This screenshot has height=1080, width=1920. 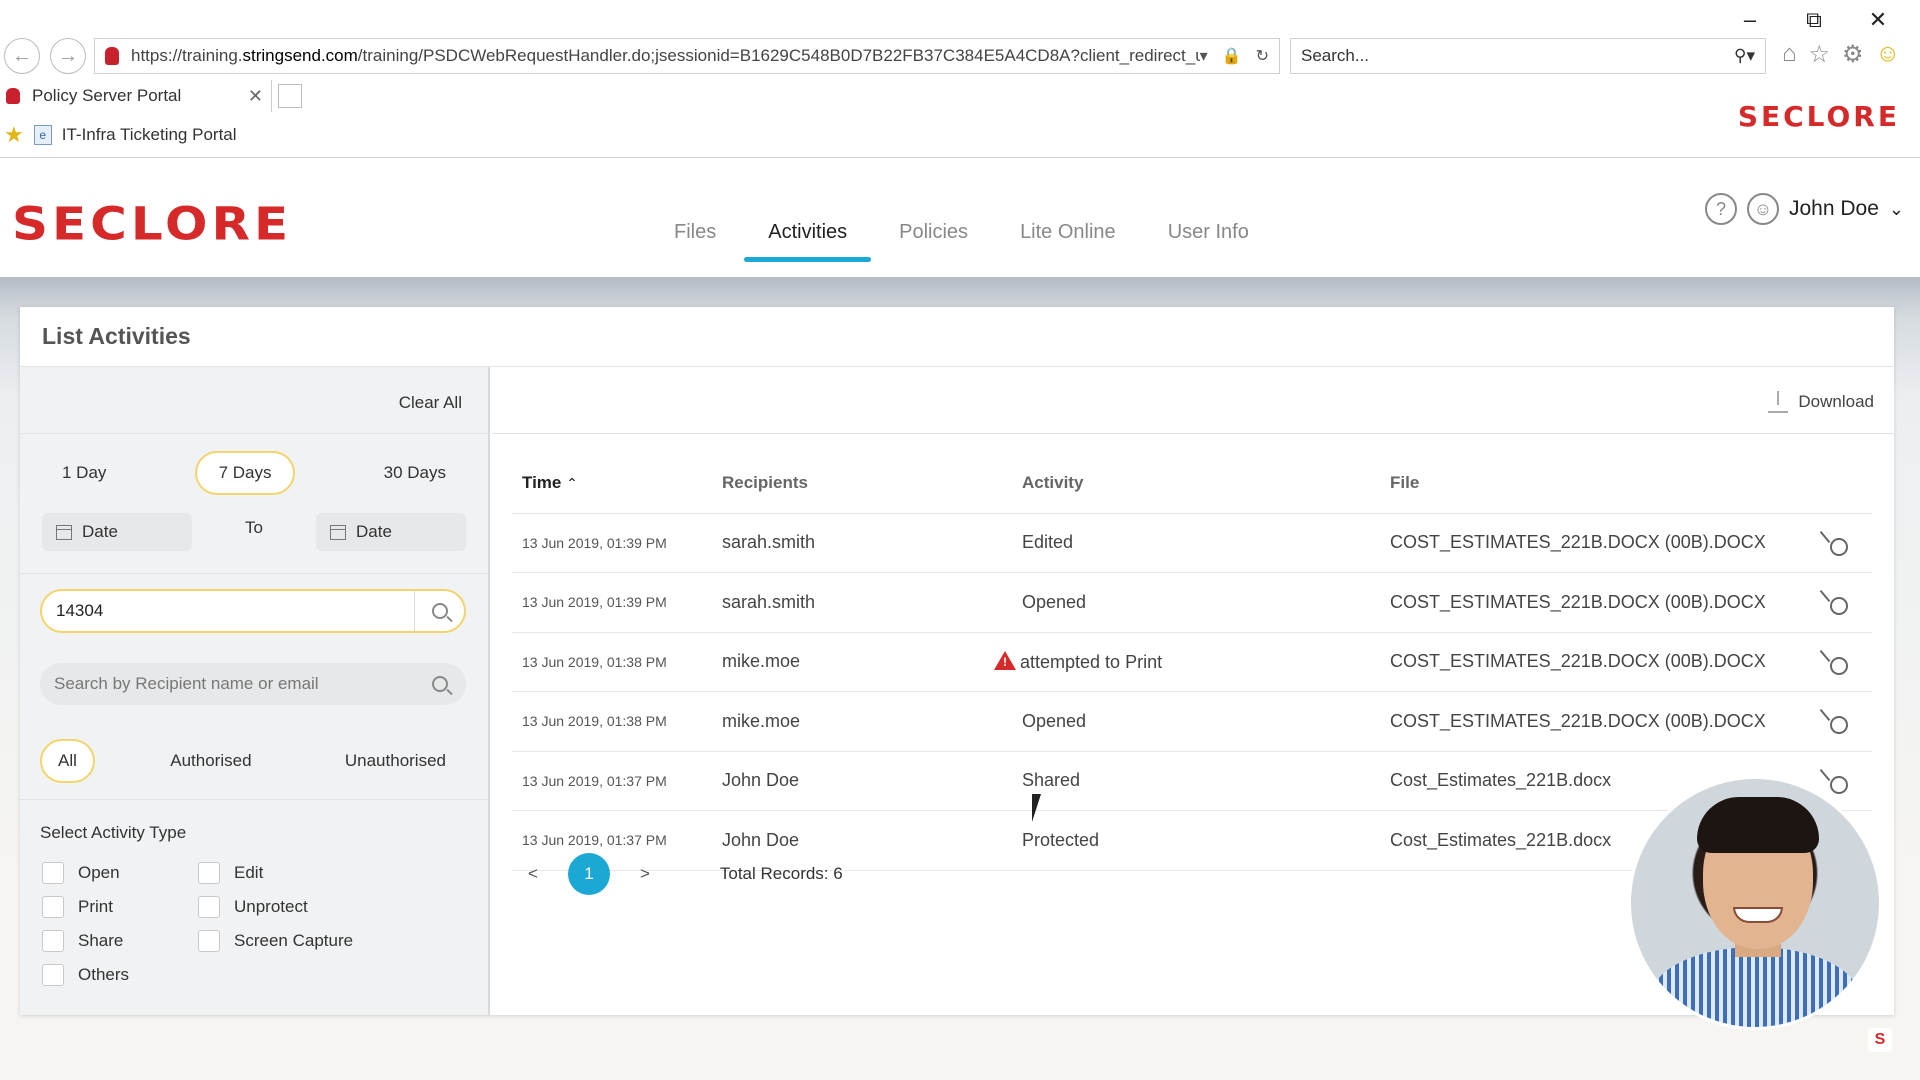 I want to click on lock-icon: 🔒, so click(x=1232, y=56).